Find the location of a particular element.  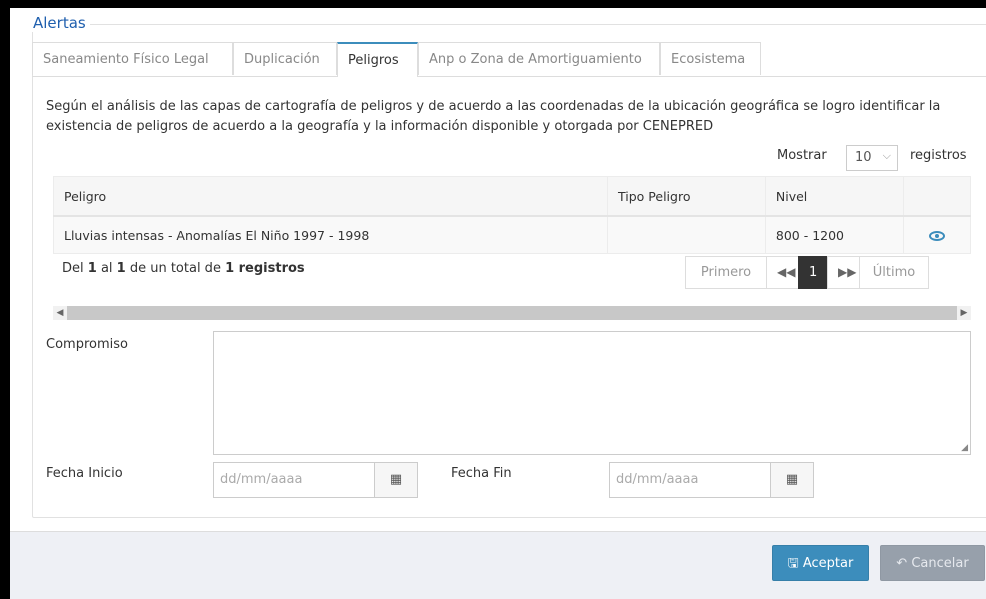

length-suffix: registros is located at coordinates (938, 155).